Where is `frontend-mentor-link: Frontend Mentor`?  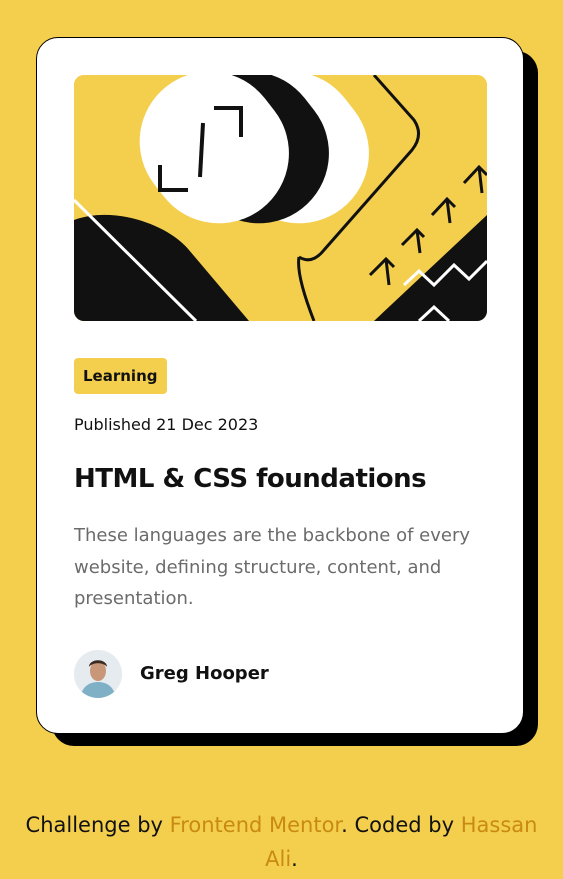
frontend-mentor-link: Frontend Mentor is located at coordinates (256, 825).